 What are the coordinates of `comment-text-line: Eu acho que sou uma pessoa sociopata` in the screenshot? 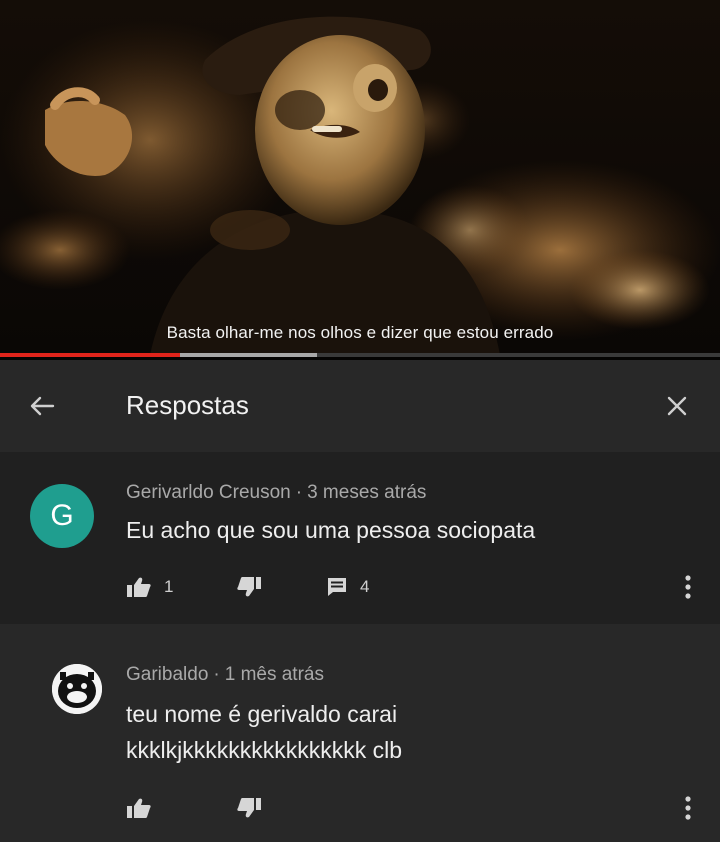 It's located at (331, 530).